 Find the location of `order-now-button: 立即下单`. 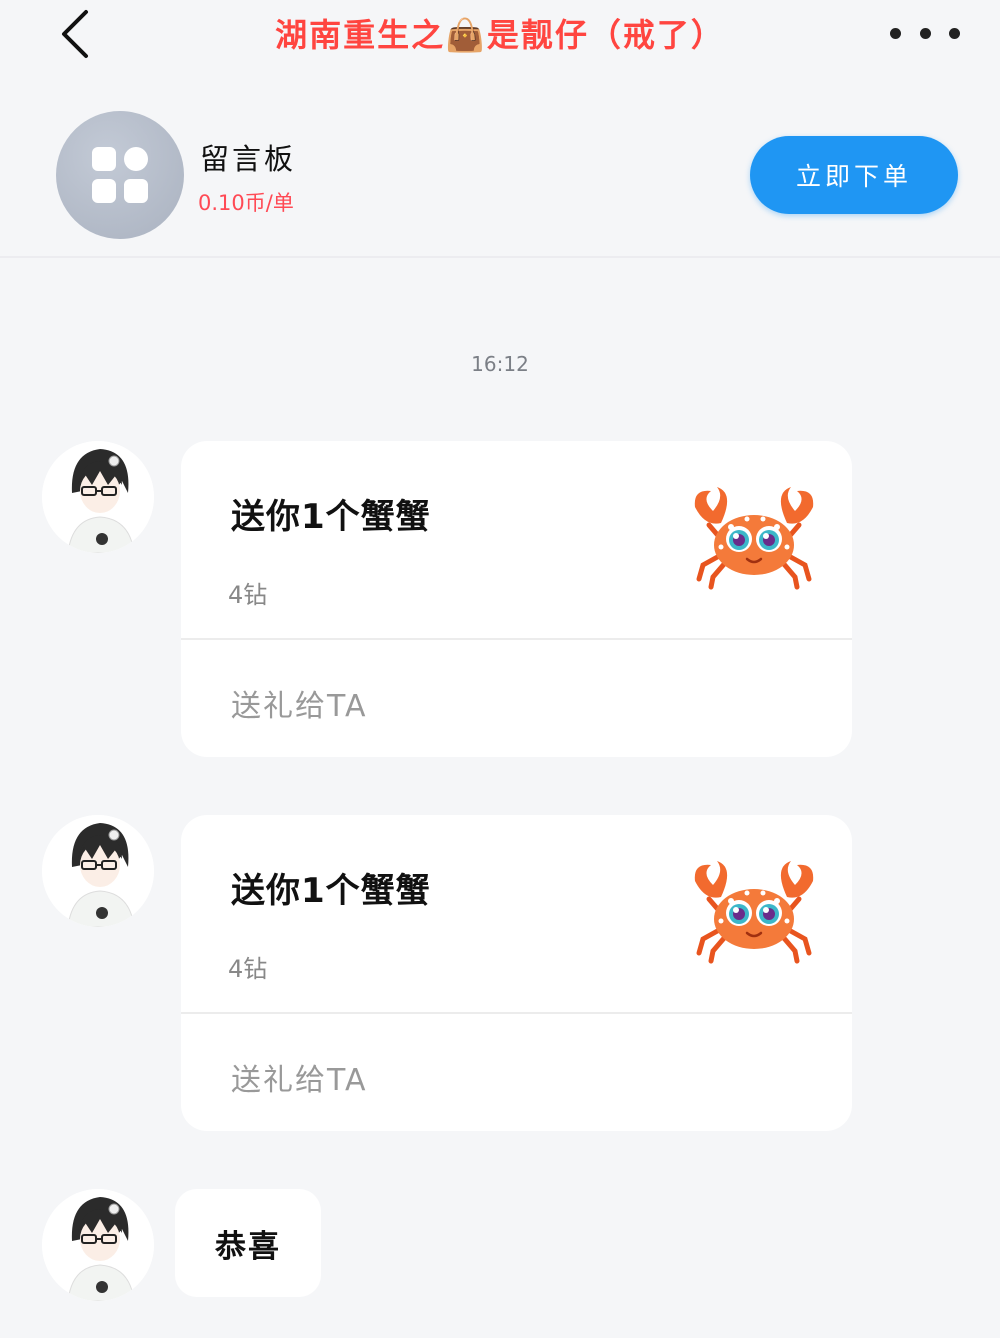

order-now-button: 立即下单 is located at coordinates (854, 175).